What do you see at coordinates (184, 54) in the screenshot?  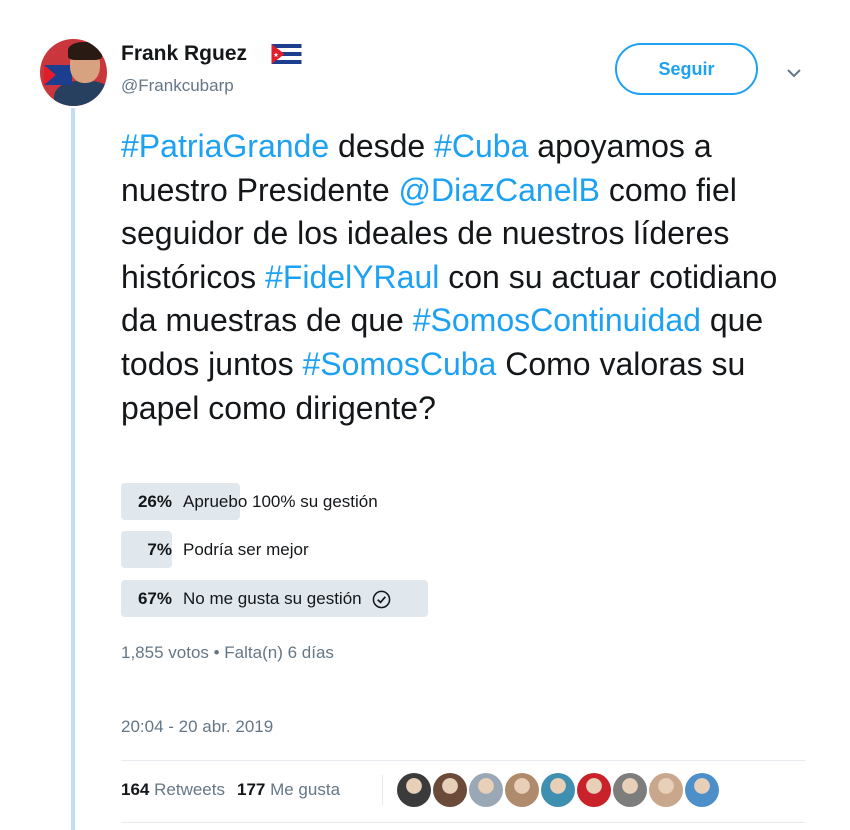 I see `author-name: Frank Rguez` at bounding box center [184, 54].